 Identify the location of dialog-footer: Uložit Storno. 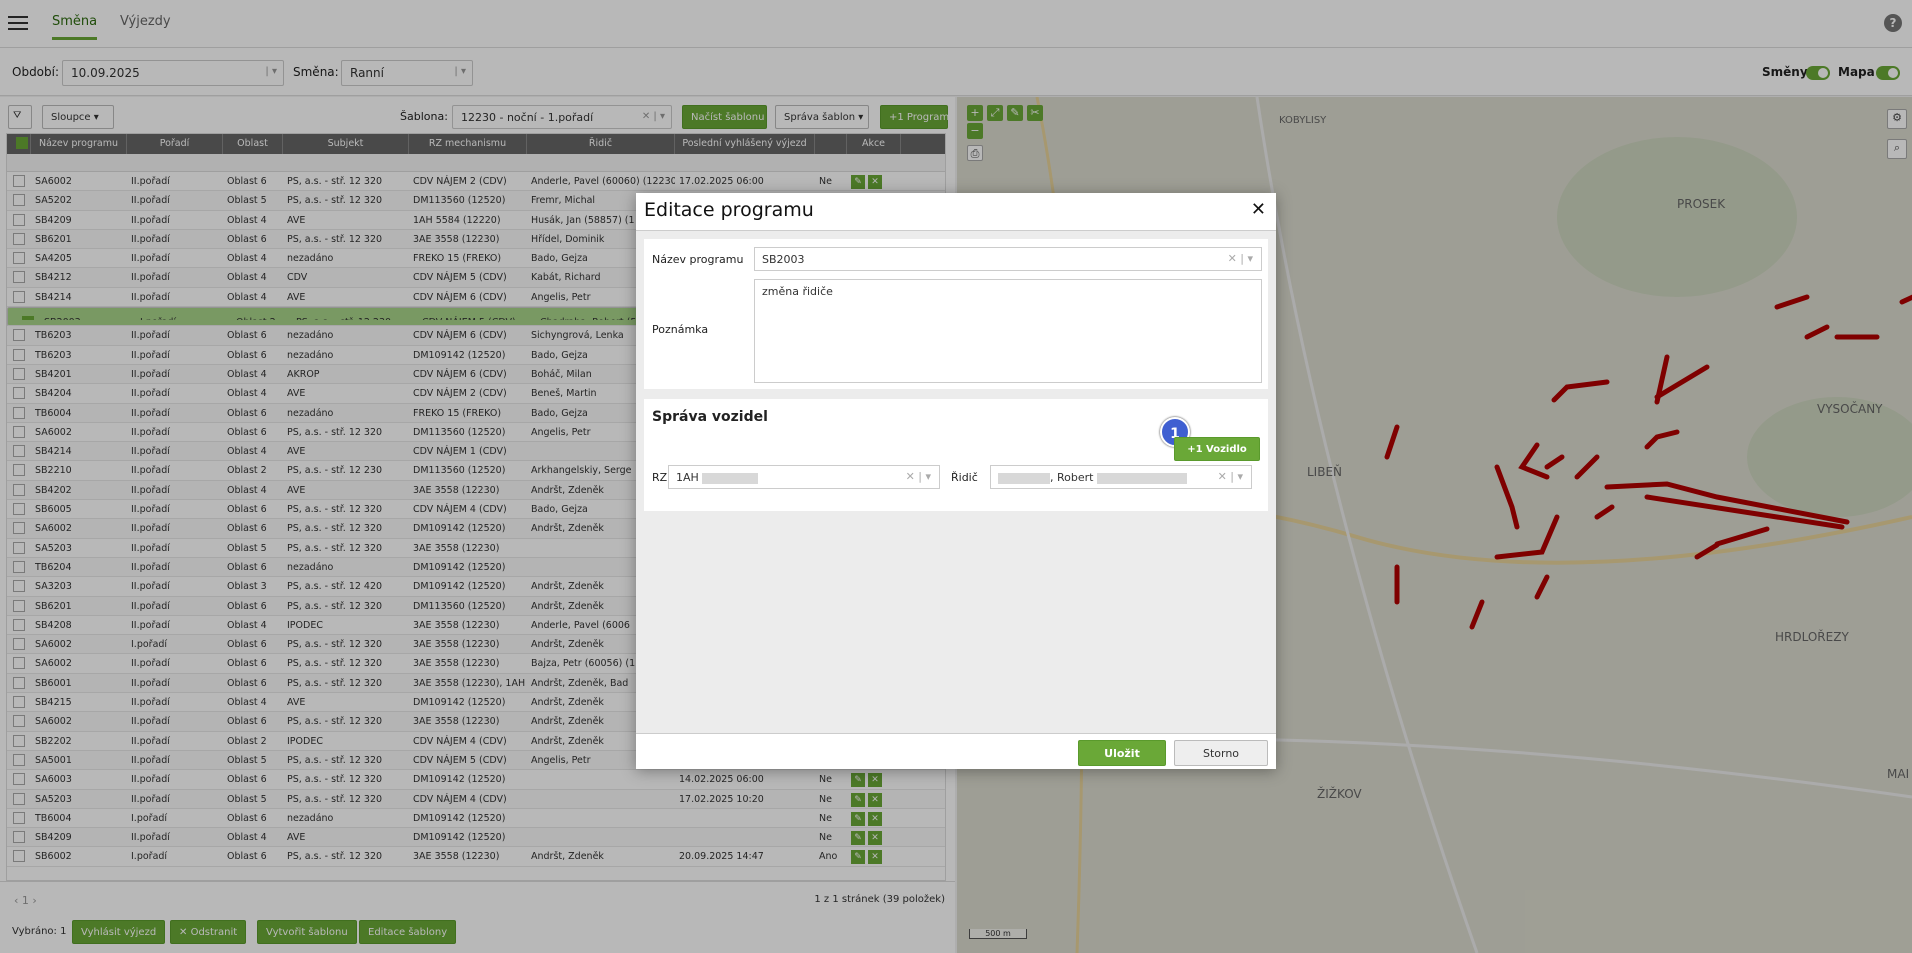
(956, 751).